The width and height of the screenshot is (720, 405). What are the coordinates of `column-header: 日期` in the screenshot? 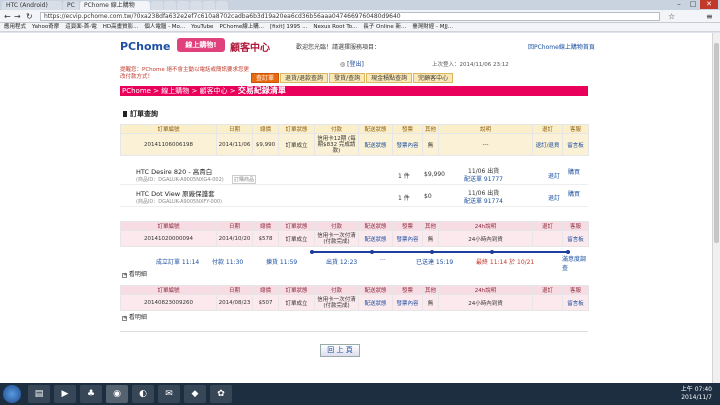 It's located at (234, 290).